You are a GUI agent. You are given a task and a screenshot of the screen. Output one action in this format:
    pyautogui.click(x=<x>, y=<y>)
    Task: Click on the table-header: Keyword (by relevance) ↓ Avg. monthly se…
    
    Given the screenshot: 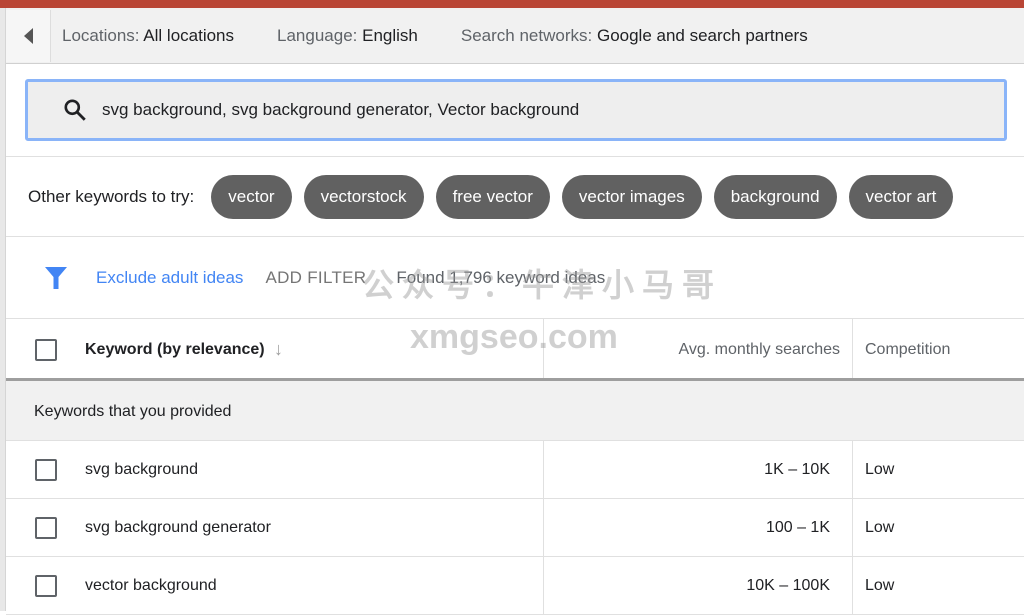 What is the action you would take?
    pyautogui.click(x=515, y=349)
    